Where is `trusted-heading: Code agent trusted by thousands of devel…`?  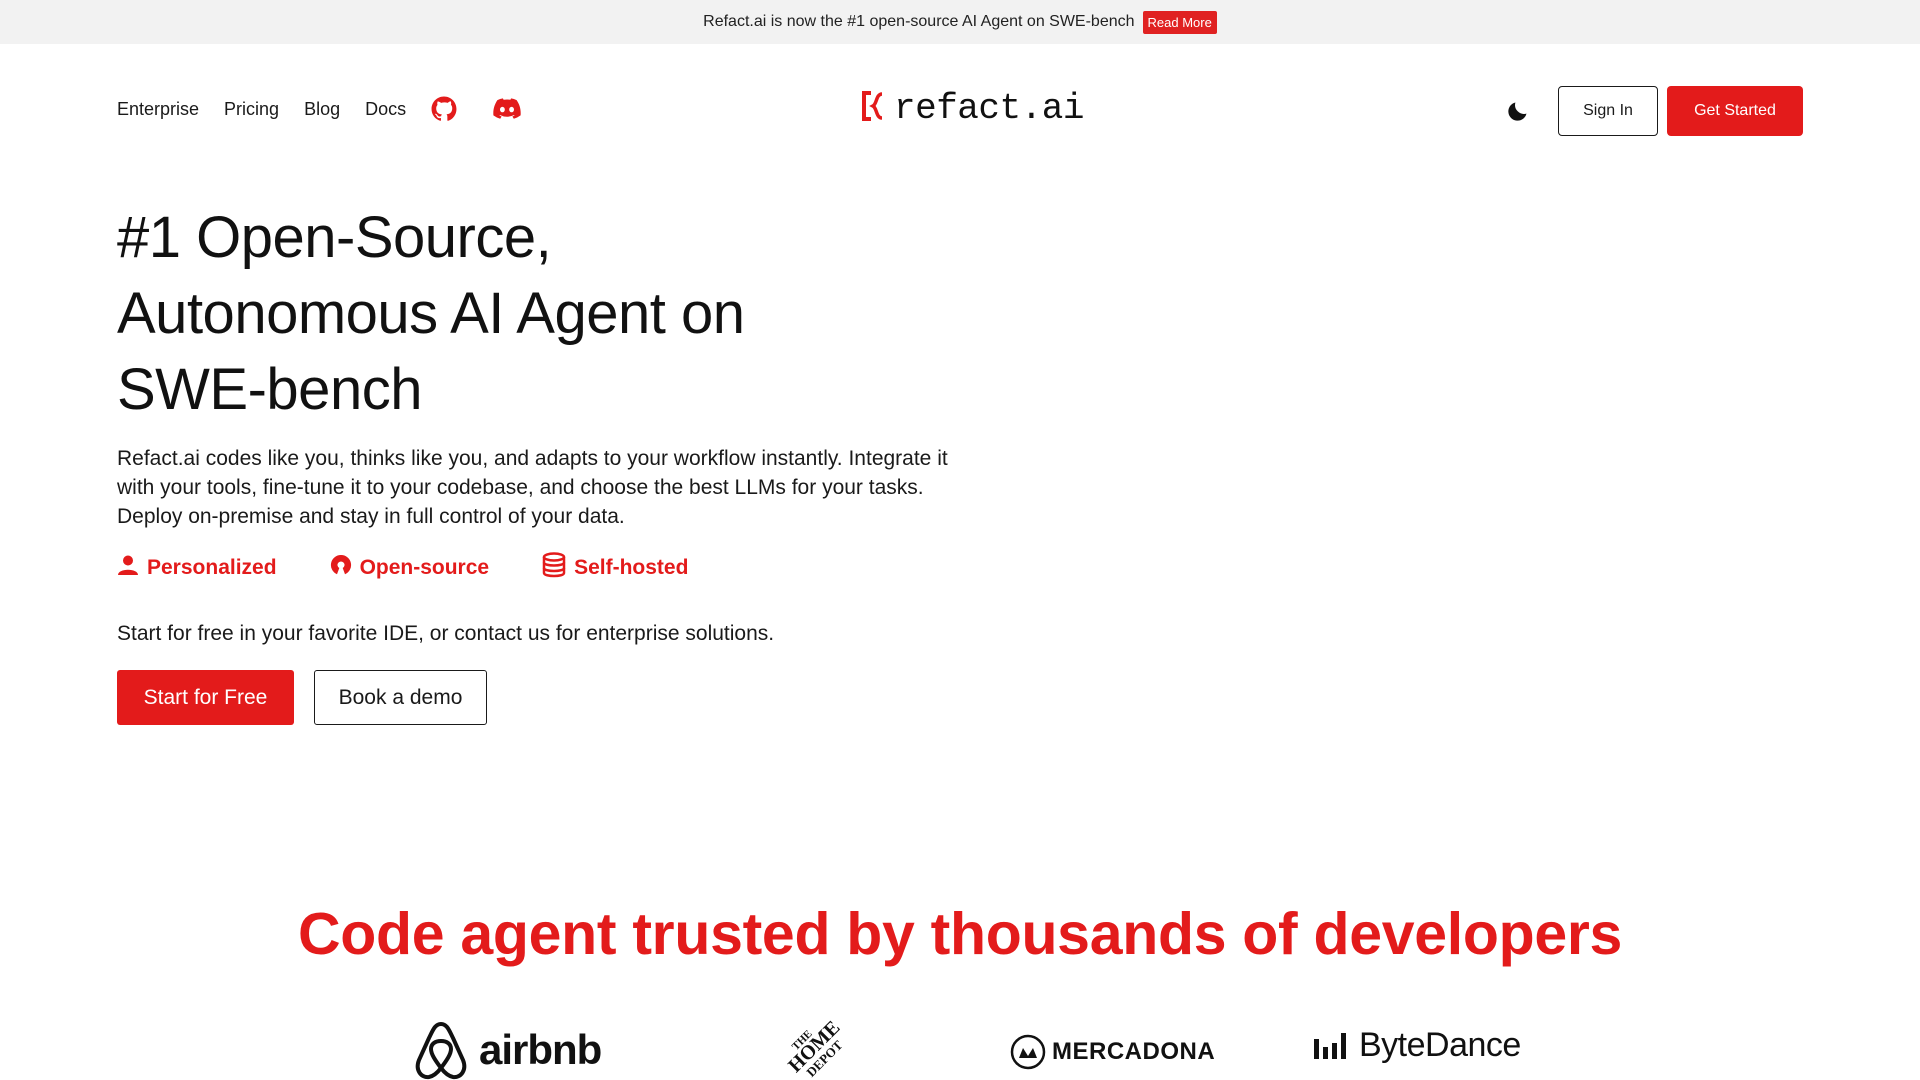
trusted-heading: Code agent trusted by thousands of devel… is located at coordinates (960, 934).